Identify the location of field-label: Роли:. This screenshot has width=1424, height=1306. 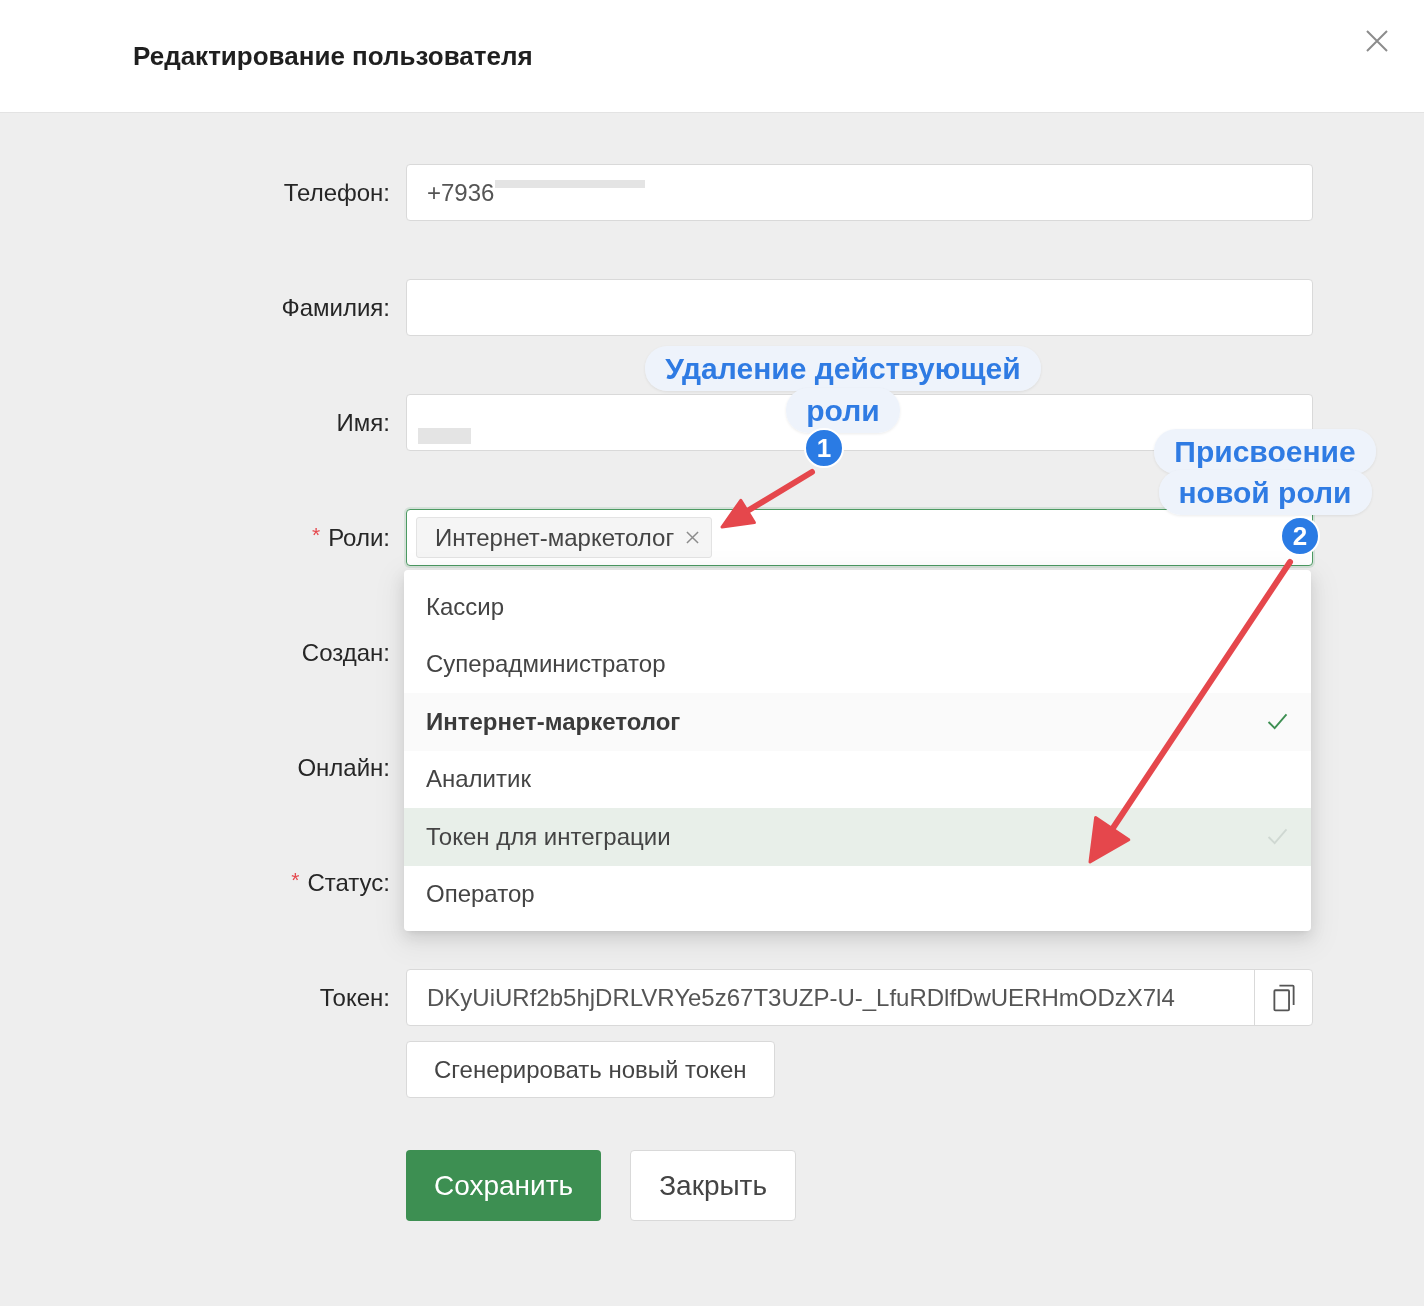
(359, 537).